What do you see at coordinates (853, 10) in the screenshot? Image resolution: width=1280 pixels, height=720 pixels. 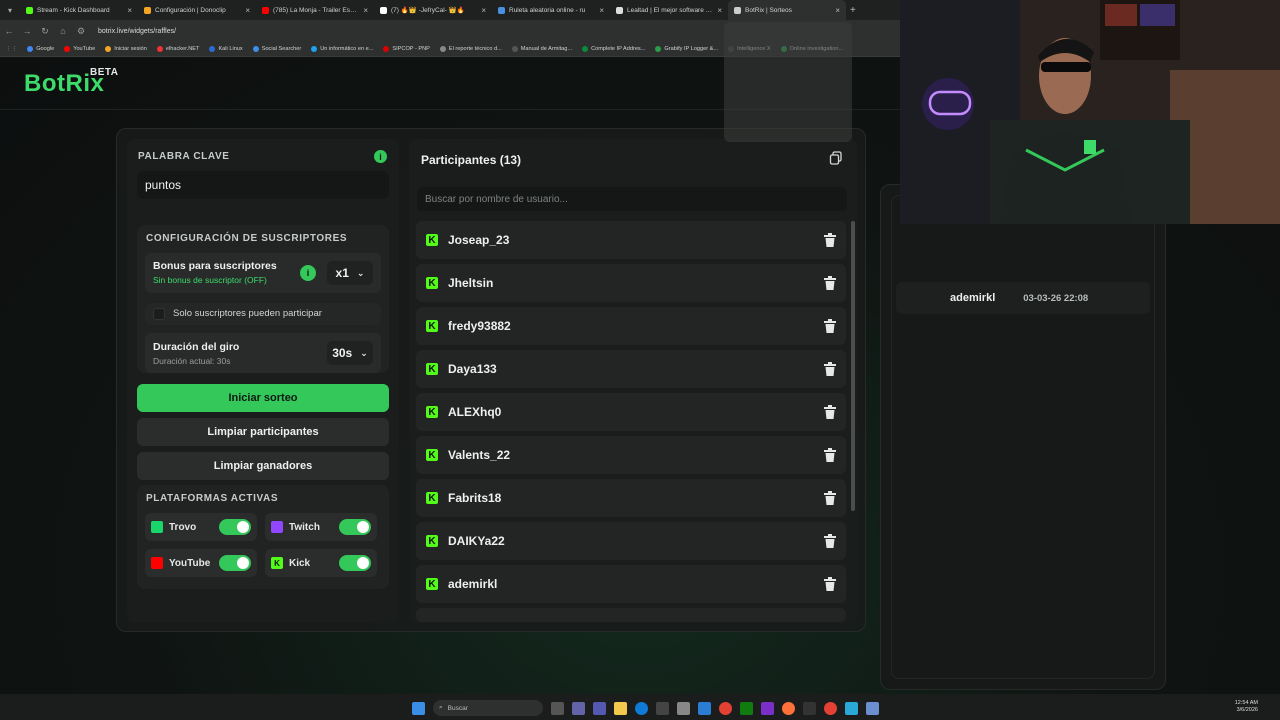 I see `new-tab-icon: +` at bounding box center [853, 10].